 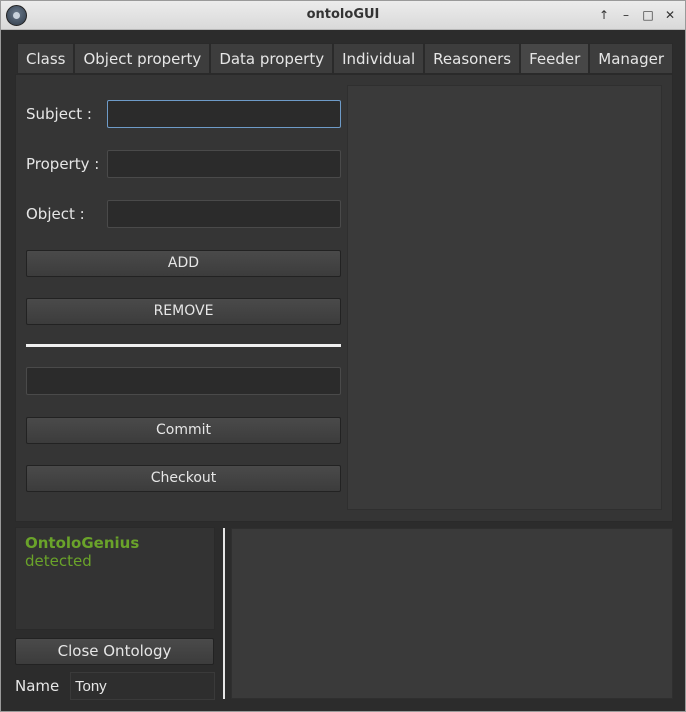 What do you see at coordinates (224, 214) in the screenshot?
I see `object-input` at bounding box center [224, 214].